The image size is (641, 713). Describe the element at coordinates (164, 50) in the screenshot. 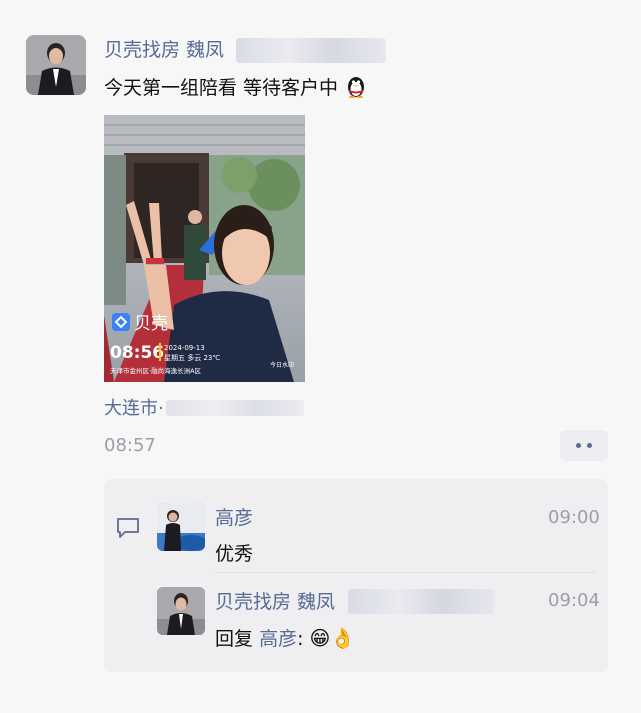

I see `post-author-name: 贝壳找房 魏凤` at that location.